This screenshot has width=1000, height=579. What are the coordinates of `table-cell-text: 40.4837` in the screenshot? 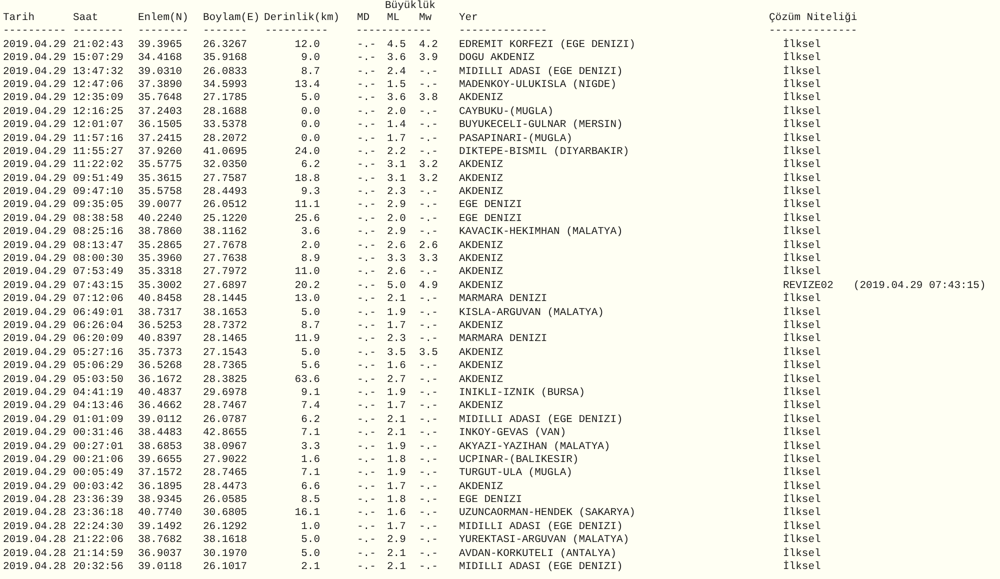 It's located at (161, 393).